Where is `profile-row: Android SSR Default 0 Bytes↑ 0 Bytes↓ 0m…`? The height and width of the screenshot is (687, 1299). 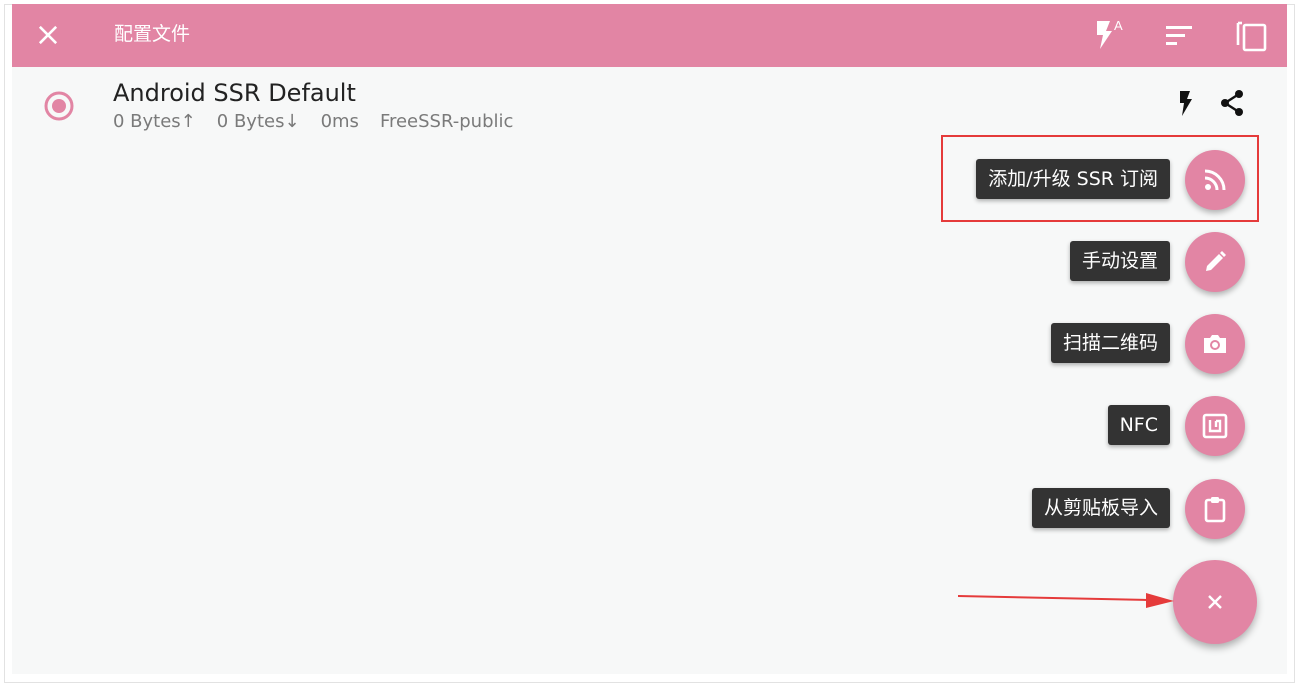 profile-row: Android SSR Default 0 Bytes↑ 0 Bytes↓ 0m… is located at coordinates (649, 102).